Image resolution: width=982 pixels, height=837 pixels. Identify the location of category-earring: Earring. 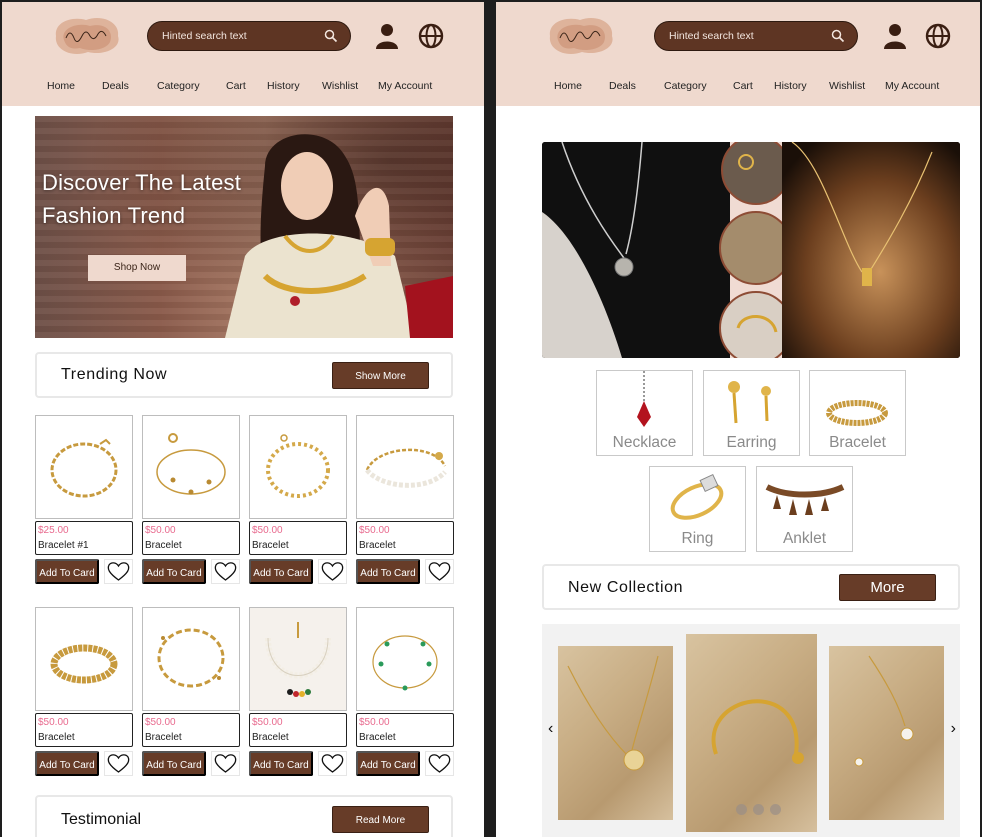
(751, 413).